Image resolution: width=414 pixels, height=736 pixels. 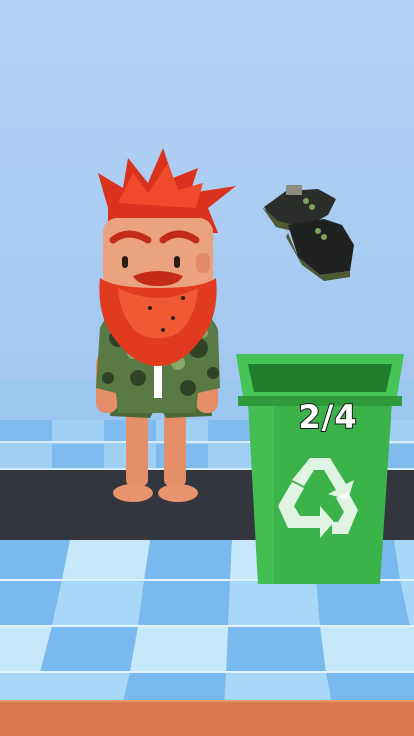 What do you see at coordinates (320, 470) in the screenshot?
I see `recycle-bin` at bounding box center [320, 470].